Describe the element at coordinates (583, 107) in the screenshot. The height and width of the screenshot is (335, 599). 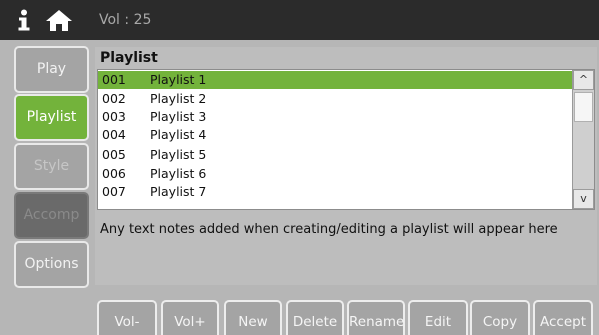
I see `scroll-thumb` at that location.